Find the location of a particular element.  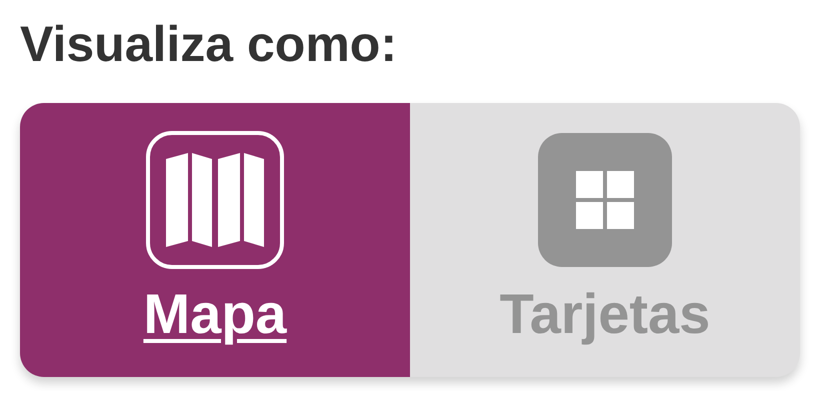

grid-icon is located at coordinates (605, 200).